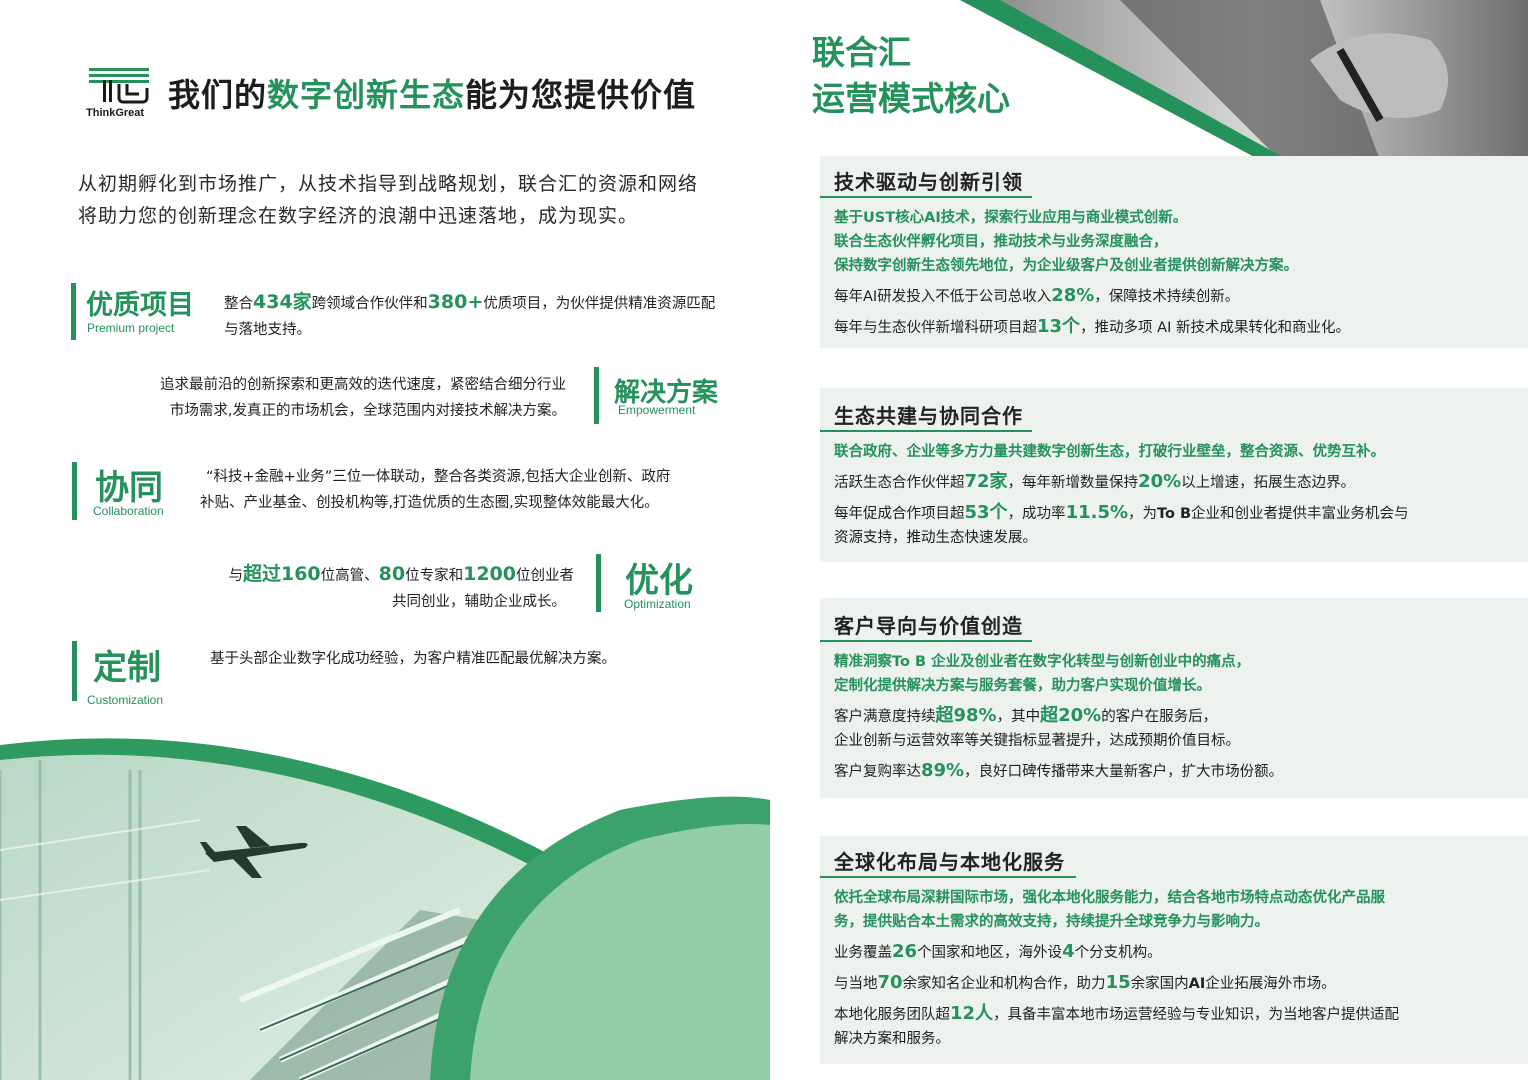  I want to click on feature-subtitle-custom: Customization, so click(125, 700).